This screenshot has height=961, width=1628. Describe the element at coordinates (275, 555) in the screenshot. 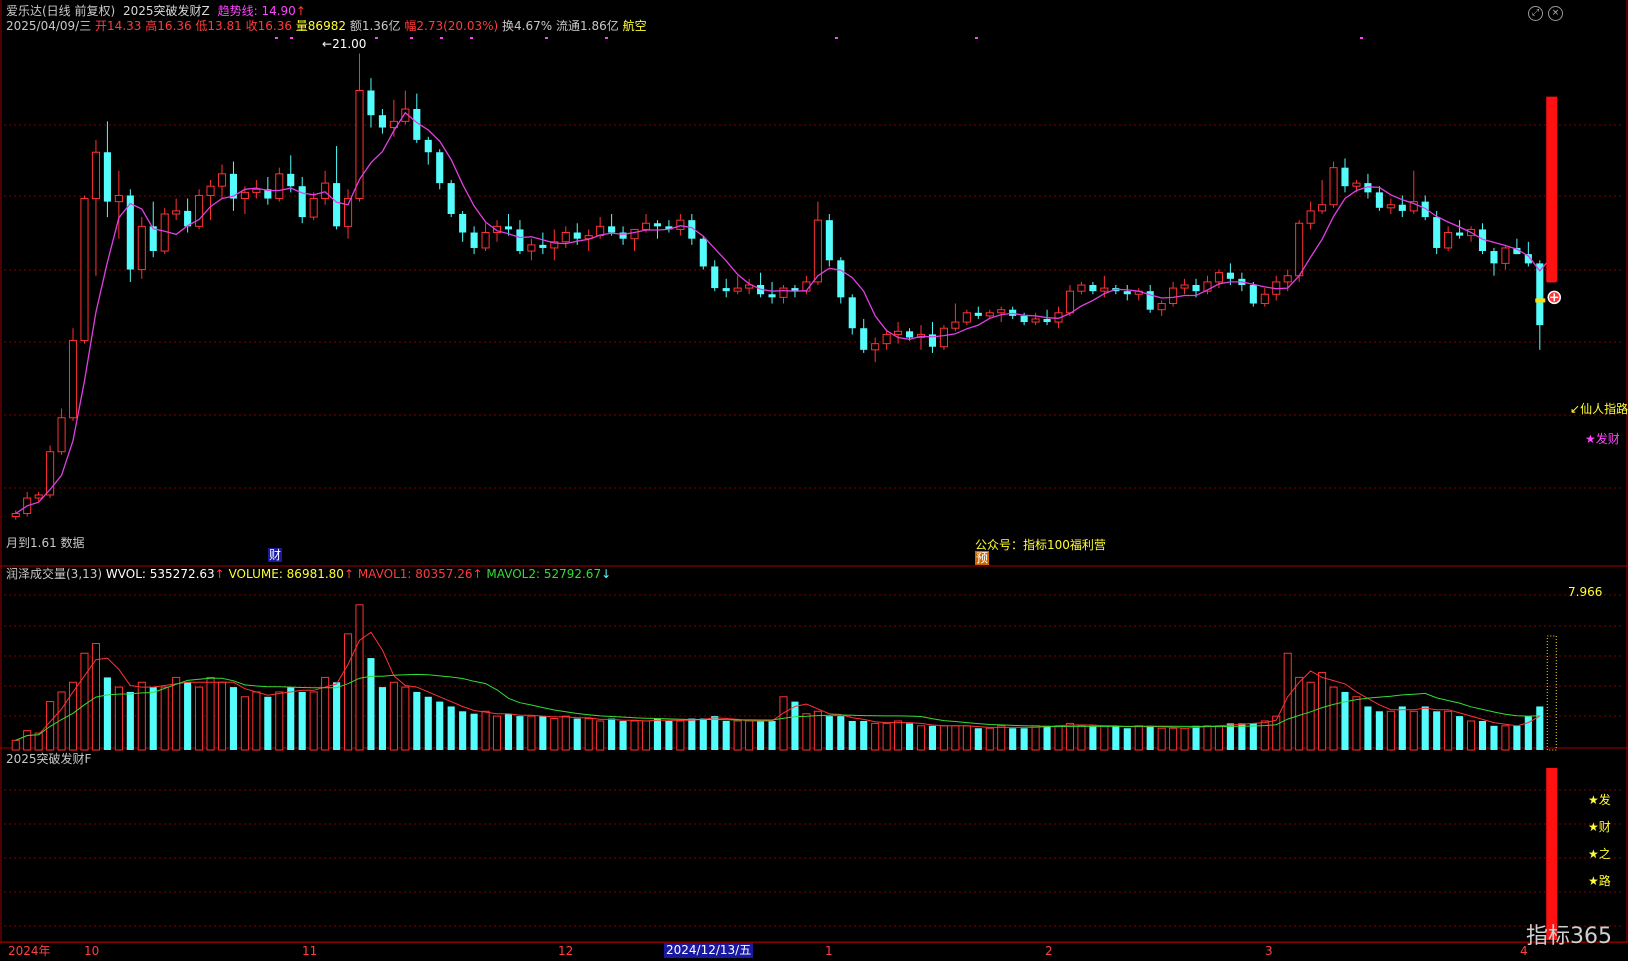

I see `cai-badge: 财` at that location.